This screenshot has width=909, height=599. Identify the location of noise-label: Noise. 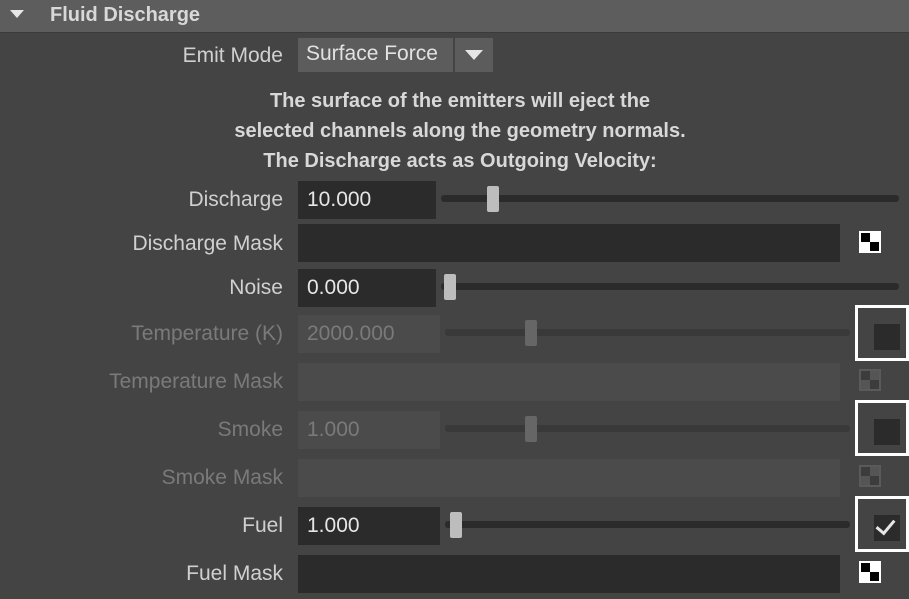
(256, 287).